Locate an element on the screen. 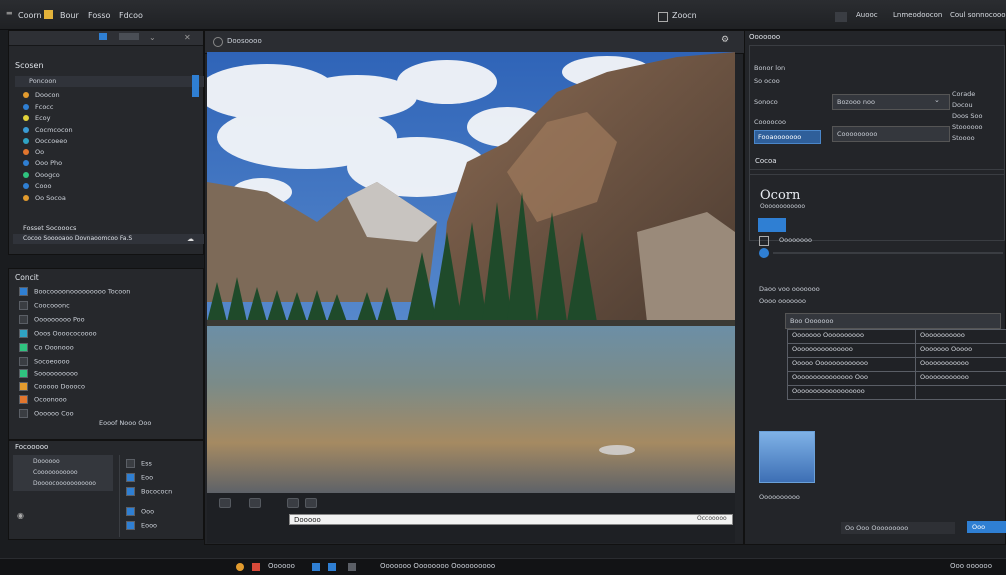  slider-knob is located at coordinates (764, 253).